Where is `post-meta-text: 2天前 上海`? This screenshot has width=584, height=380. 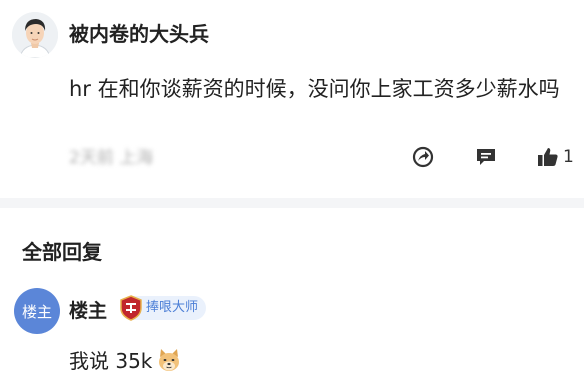
post-meta-text: 2天前 上海 is located at coordinates (111, 158).